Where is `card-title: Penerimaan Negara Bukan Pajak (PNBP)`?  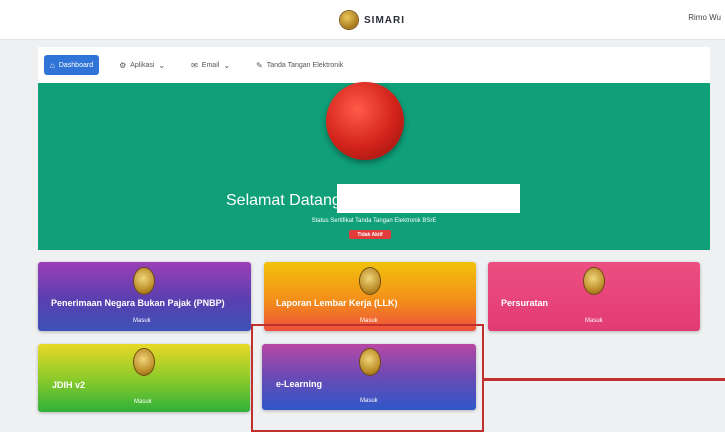 card-title: Penerimaan Negara Bukan Pajak (PNBP) is located at coordinates (138, 303).